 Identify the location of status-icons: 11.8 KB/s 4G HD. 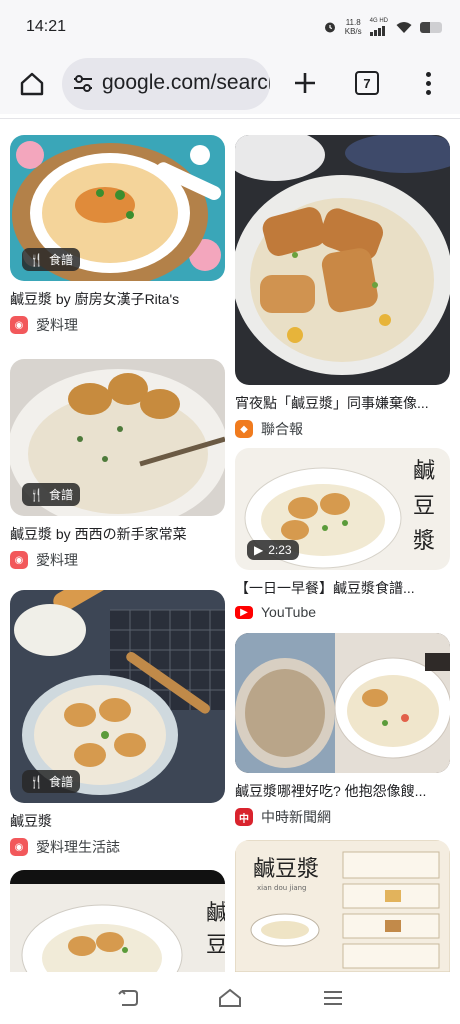
(382, 27).